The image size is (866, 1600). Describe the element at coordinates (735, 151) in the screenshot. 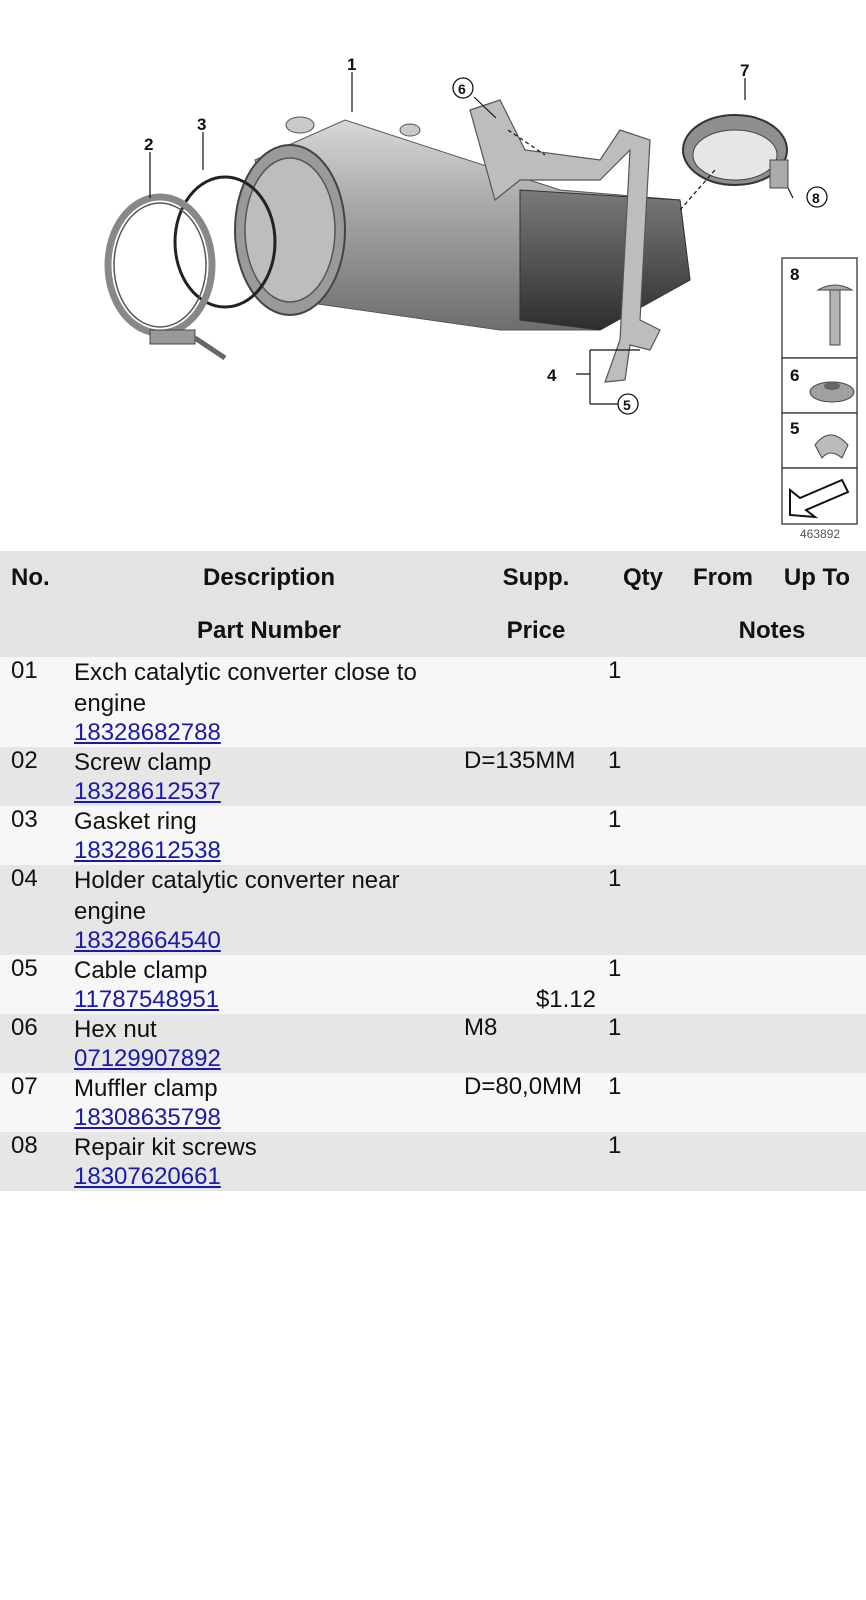

I see `muffler-clamp-shape` at that location.